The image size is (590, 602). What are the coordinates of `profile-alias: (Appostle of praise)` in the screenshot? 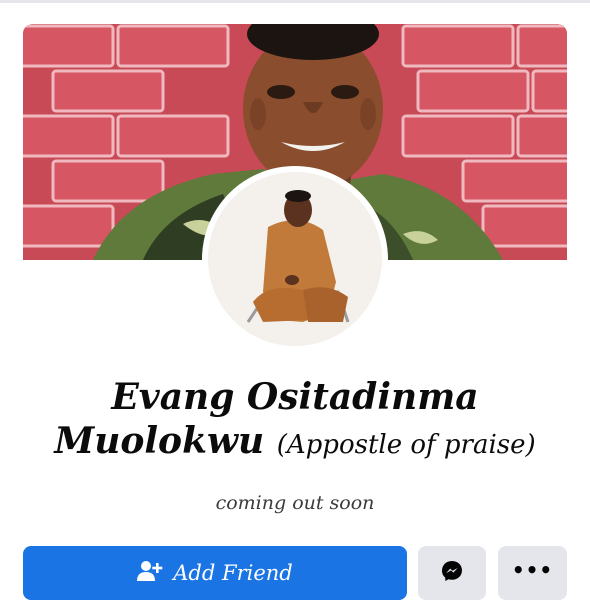 It's located at (406, 444).